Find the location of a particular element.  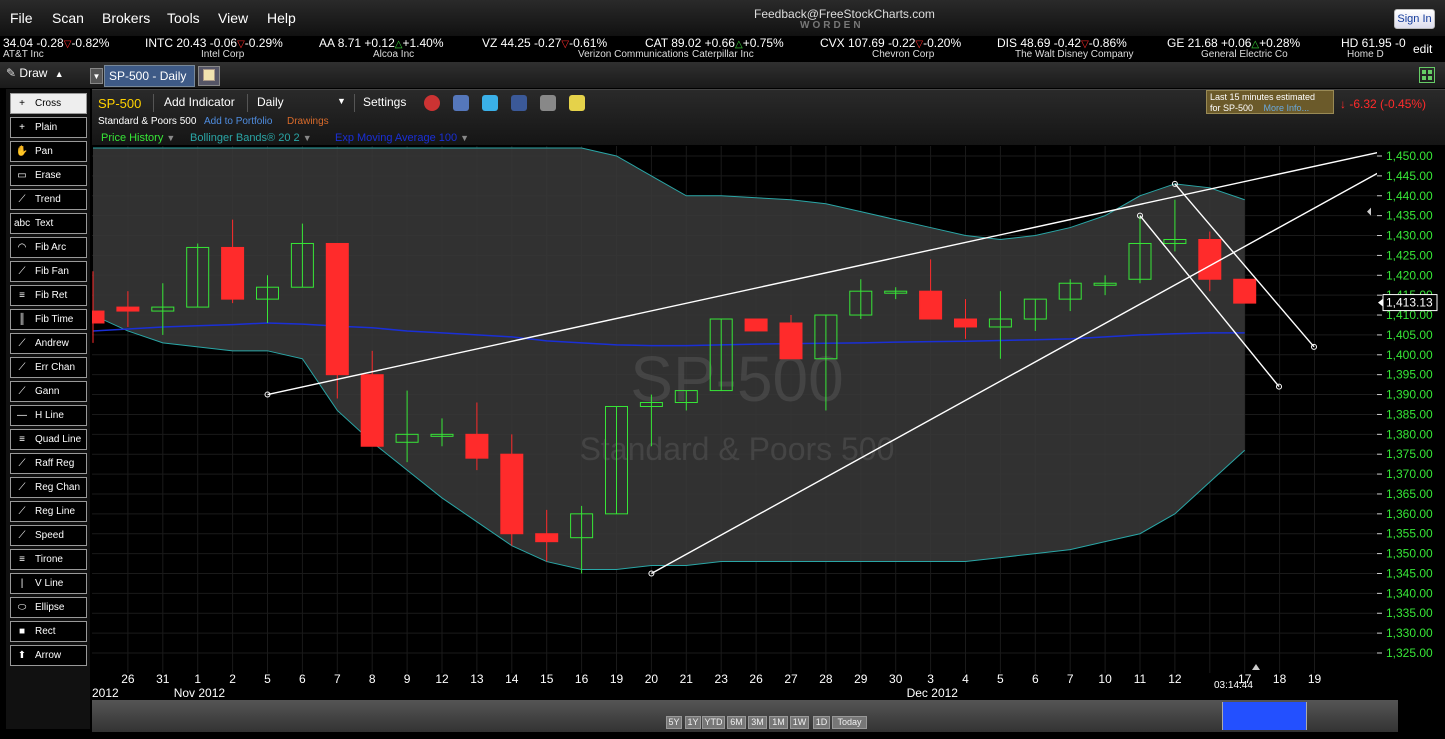

tool-v-line: | V Line is located at coordinates (48, 583).